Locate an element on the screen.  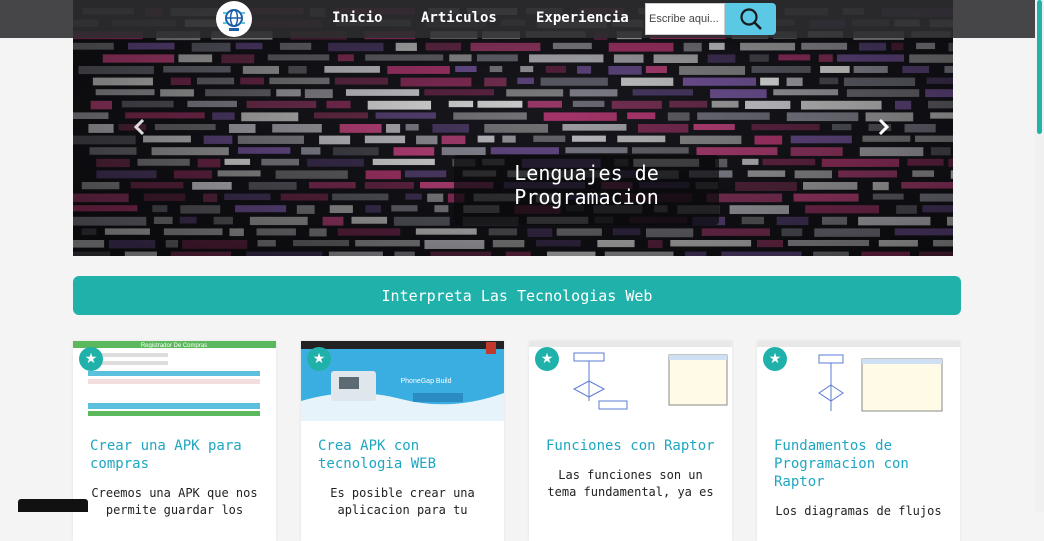
card-title: Fundamentos de Programacion con Raptor is located at coordinates (858, 464).